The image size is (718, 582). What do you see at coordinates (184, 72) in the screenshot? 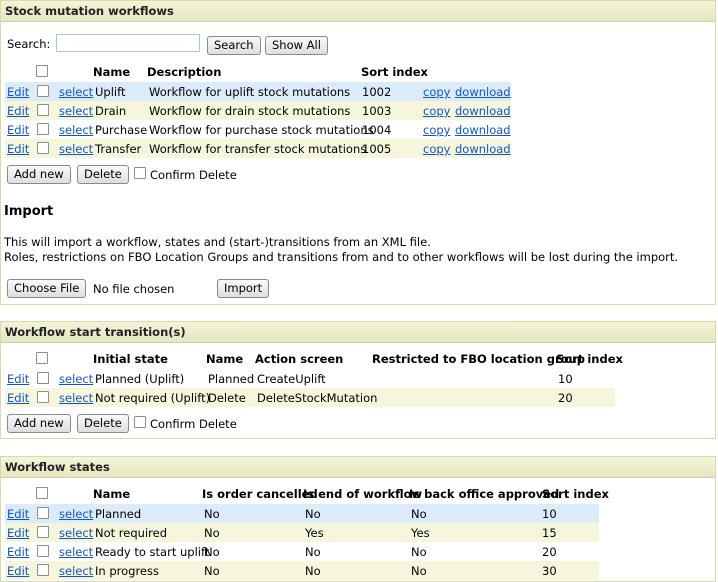
I see `col-header-description: Description` at bounding box center [184, 72].